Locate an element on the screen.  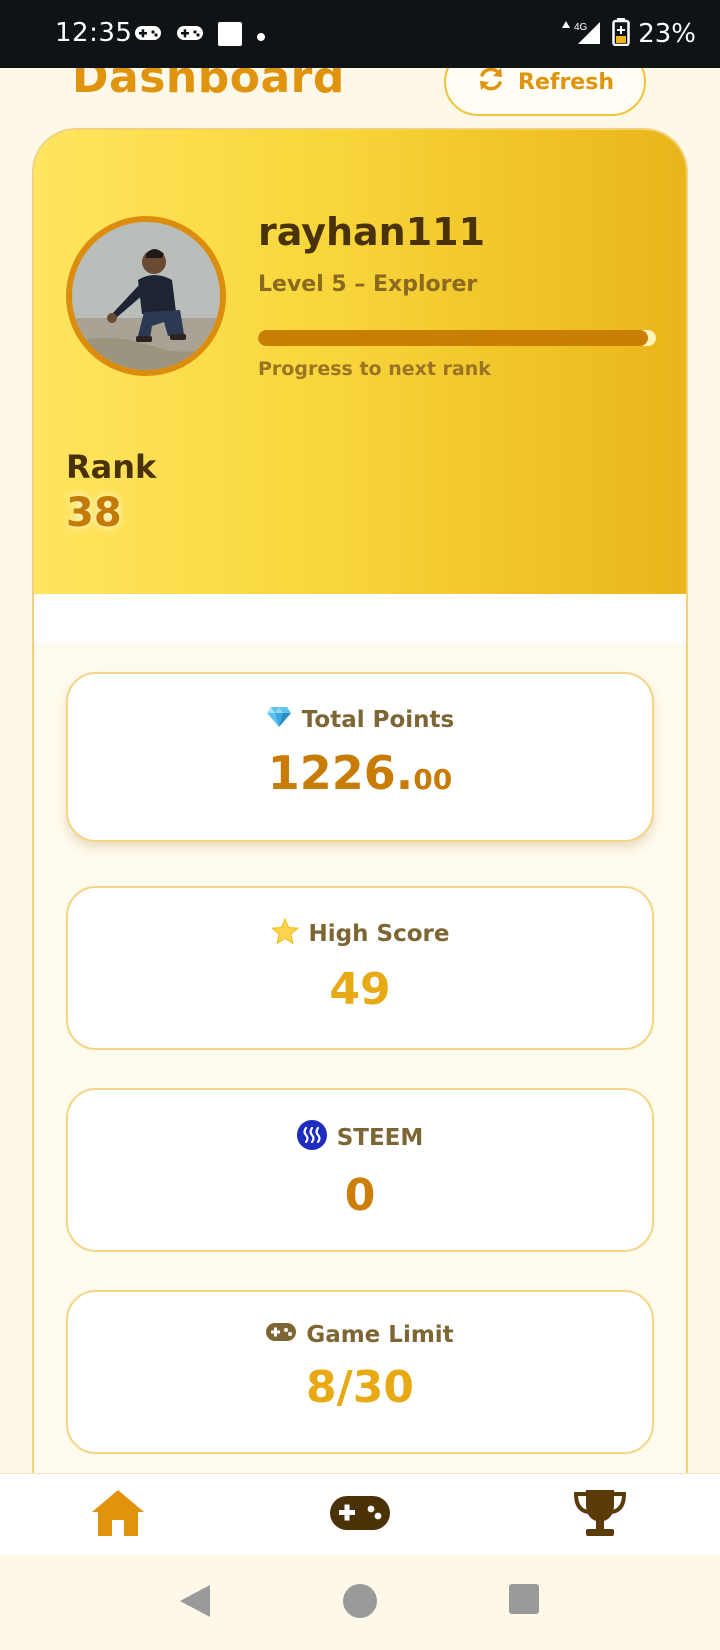
recents-button is located at coordinates (524, 1601).